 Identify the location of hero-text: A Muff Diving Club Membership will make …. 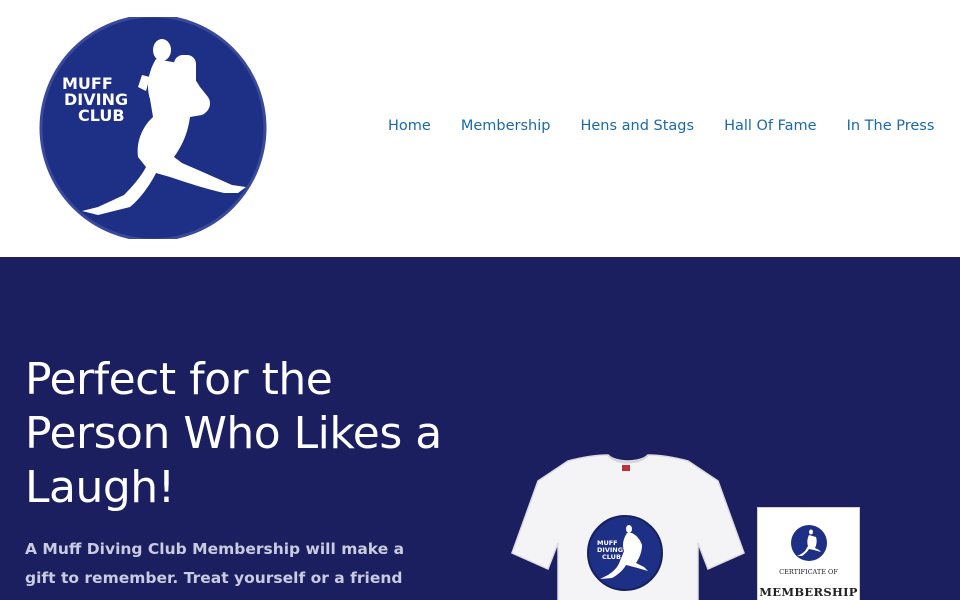
(215, 570).